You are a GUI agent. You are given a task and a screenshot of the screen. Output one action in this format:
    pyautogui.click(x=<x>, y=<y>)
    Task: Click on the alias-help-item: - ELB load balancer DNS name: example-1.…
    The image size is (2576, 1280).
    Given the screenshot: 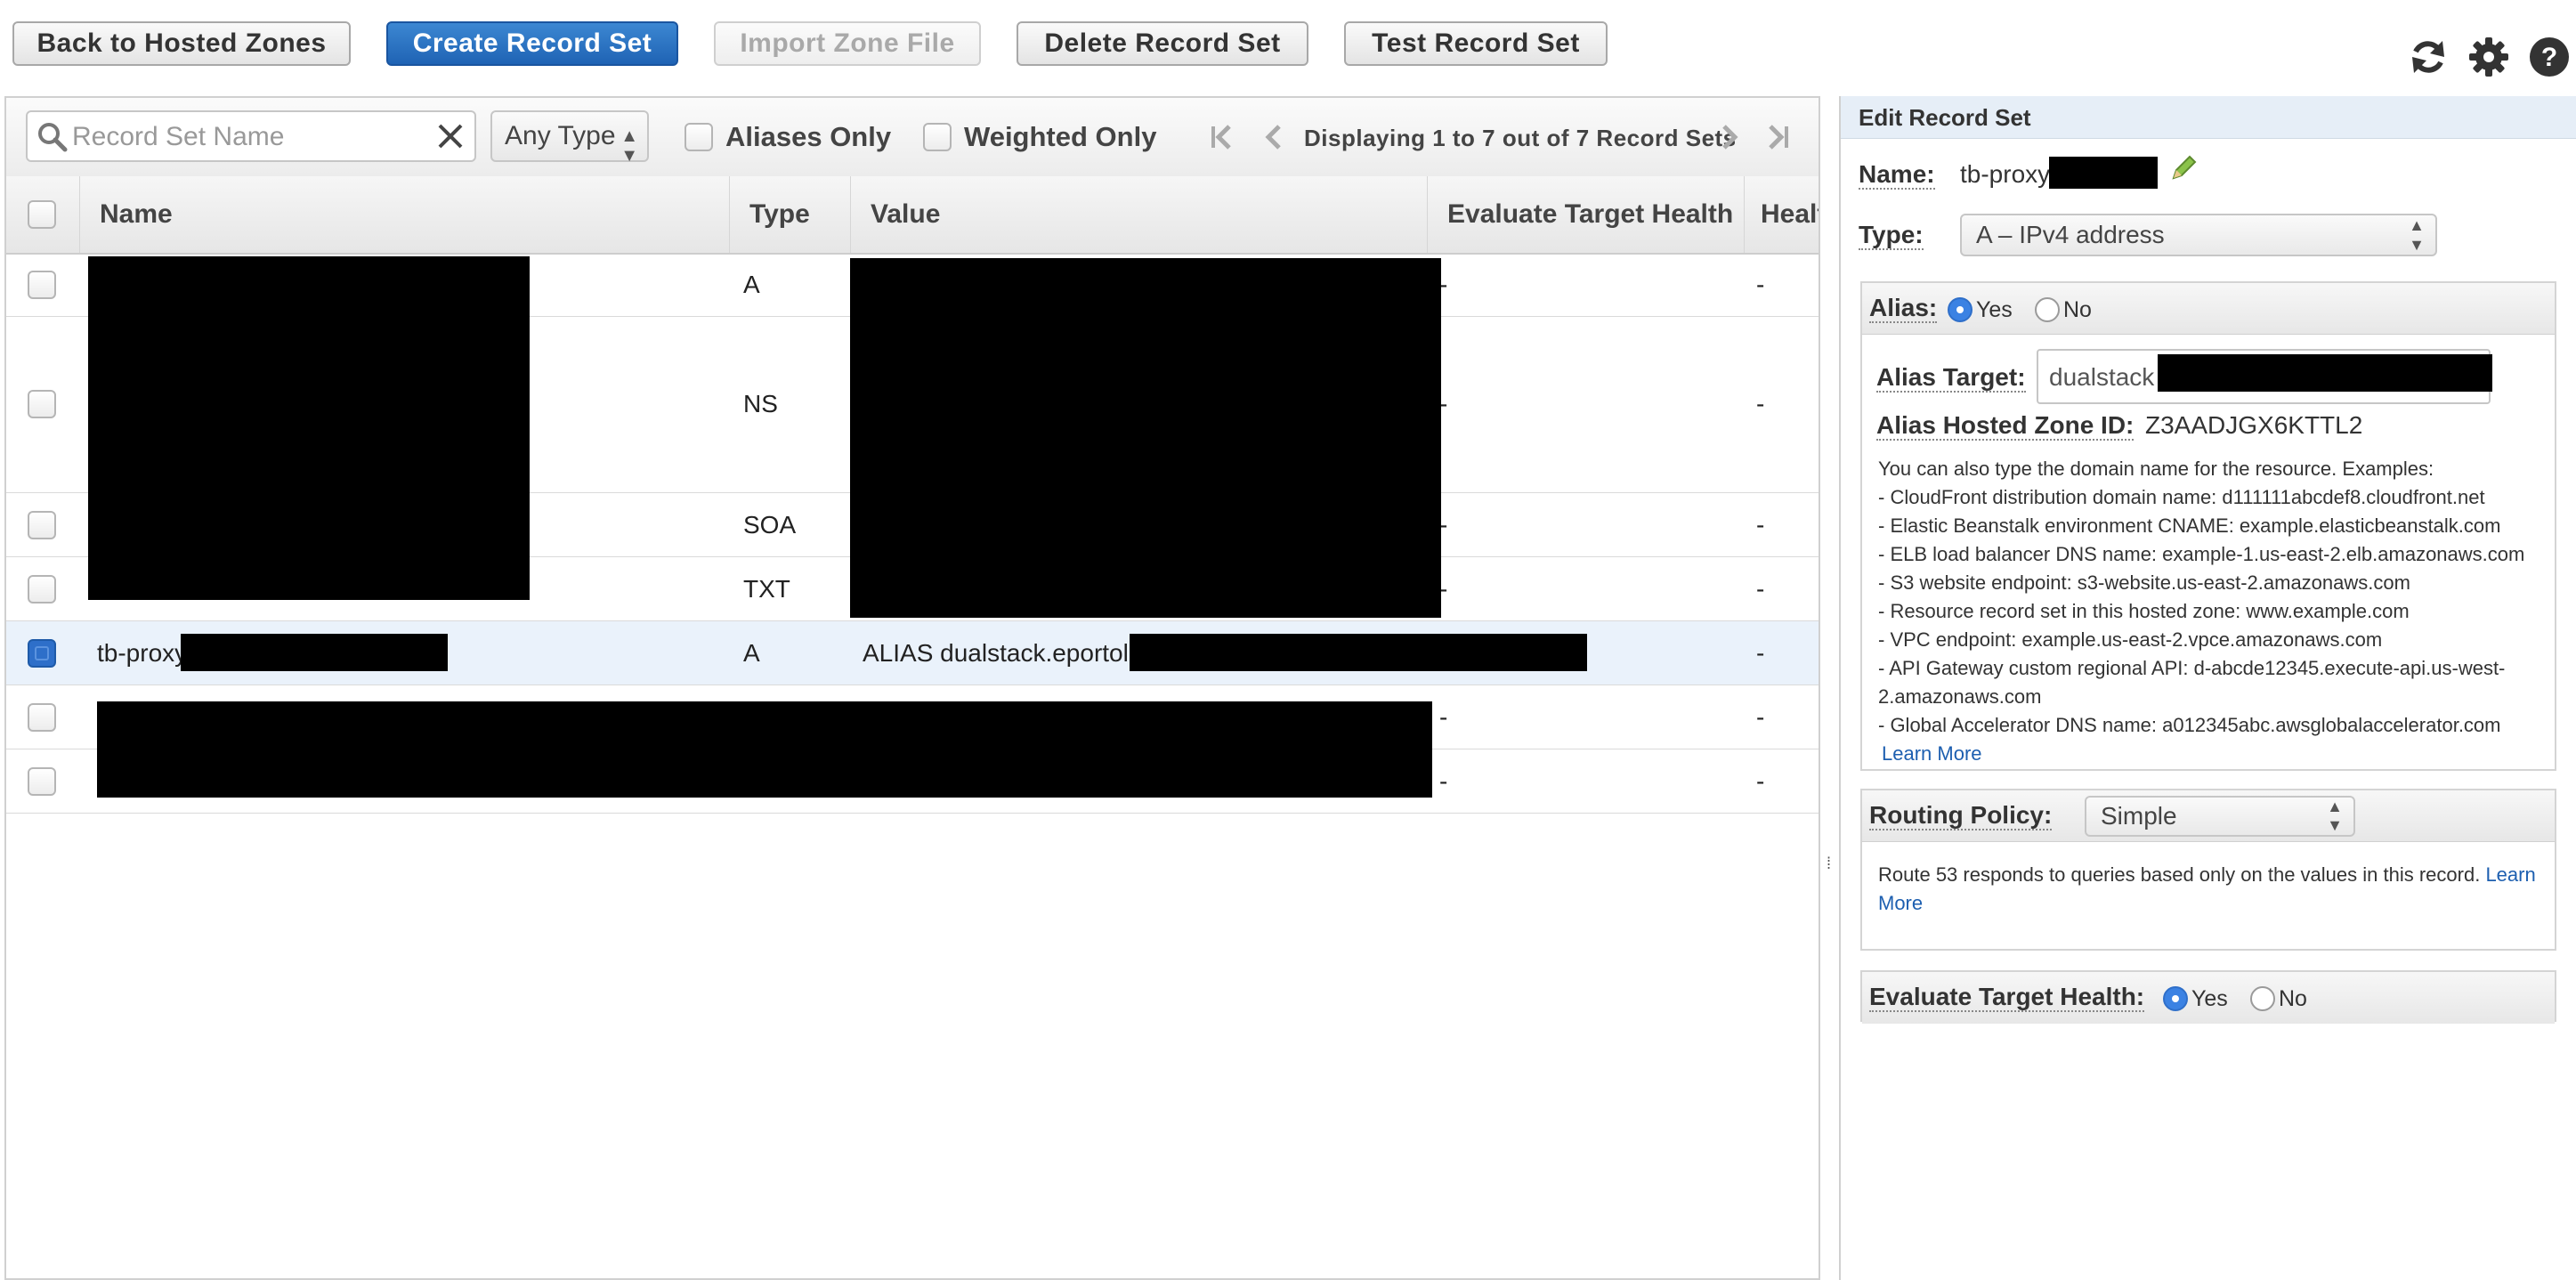 What is the action you would take?
    pyautogui.click(x=2201, y=554)
    